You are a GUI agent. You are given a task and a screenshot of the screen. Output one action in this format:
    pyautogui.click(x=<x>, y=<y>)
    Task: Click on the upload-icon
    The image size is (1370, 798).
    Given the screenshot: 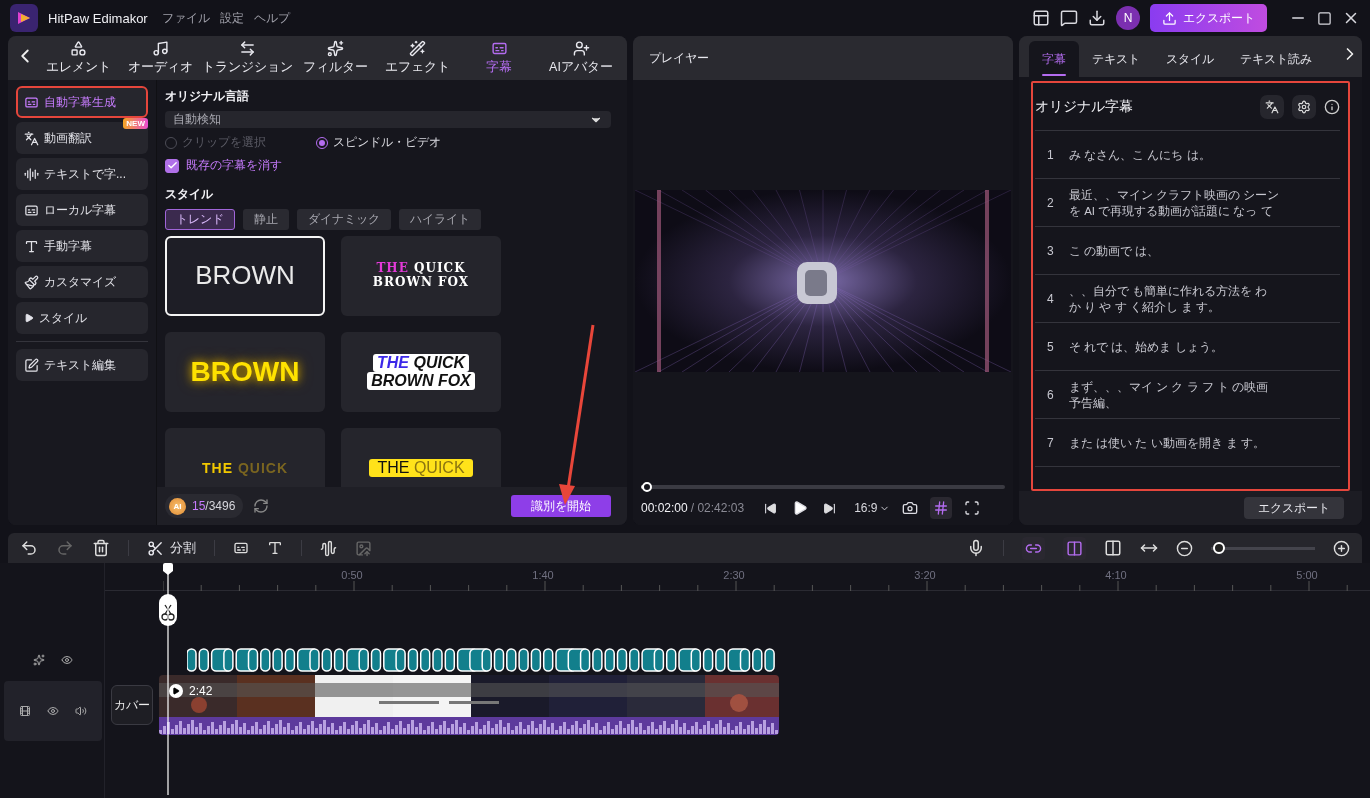 What is the action you would take?
    pyautogui.click(x=1169, y=18)
    